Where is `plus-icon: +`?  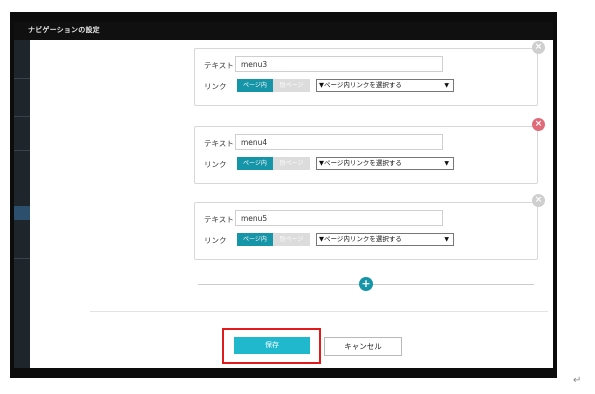 plus-icon: + is located at coordinates (366, 284).